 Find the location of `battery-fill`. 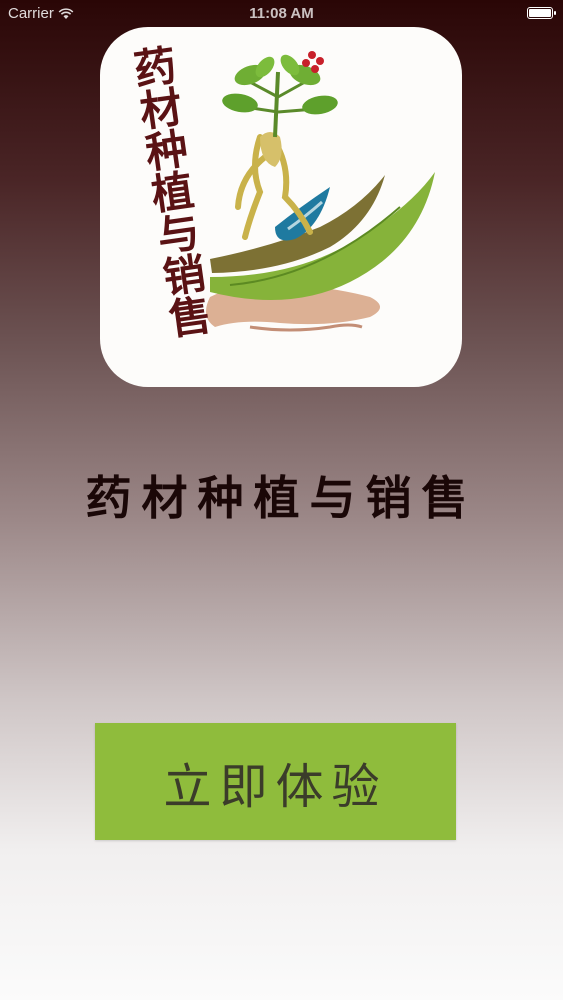

battery-fill is located at coordinates (540, 13).